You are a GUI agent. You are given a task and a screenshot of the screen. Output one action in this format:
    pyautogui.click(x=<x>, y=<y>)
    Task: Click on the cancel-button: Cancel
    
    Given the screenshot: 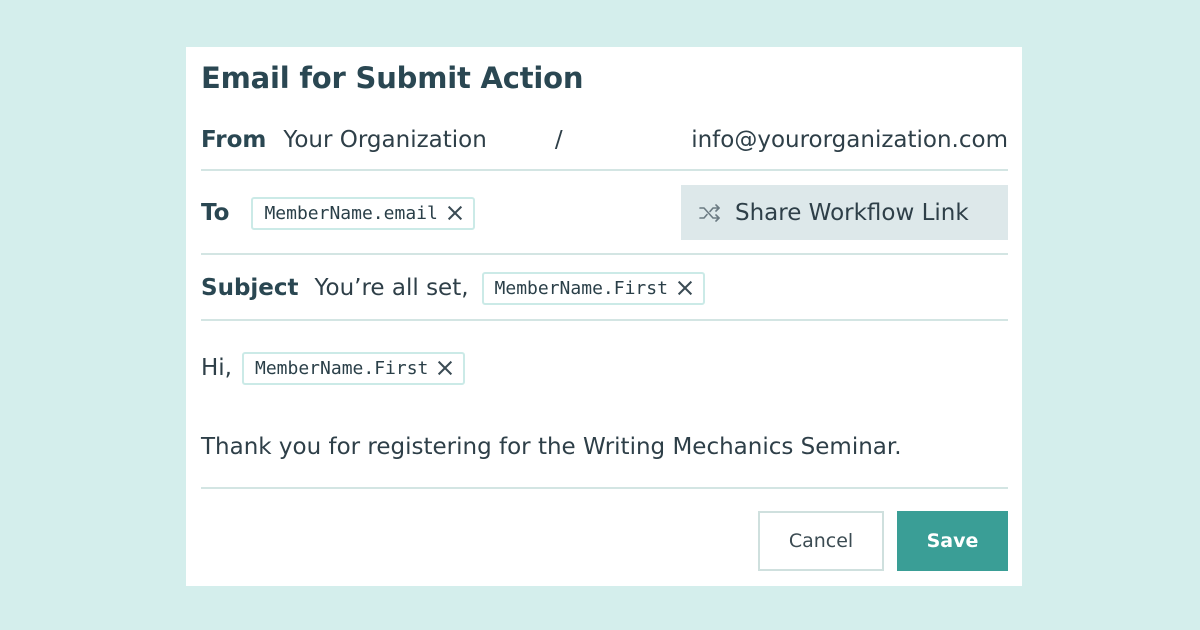 What is the action you would take?
    pyautogui.click(x=821, y=541)
    